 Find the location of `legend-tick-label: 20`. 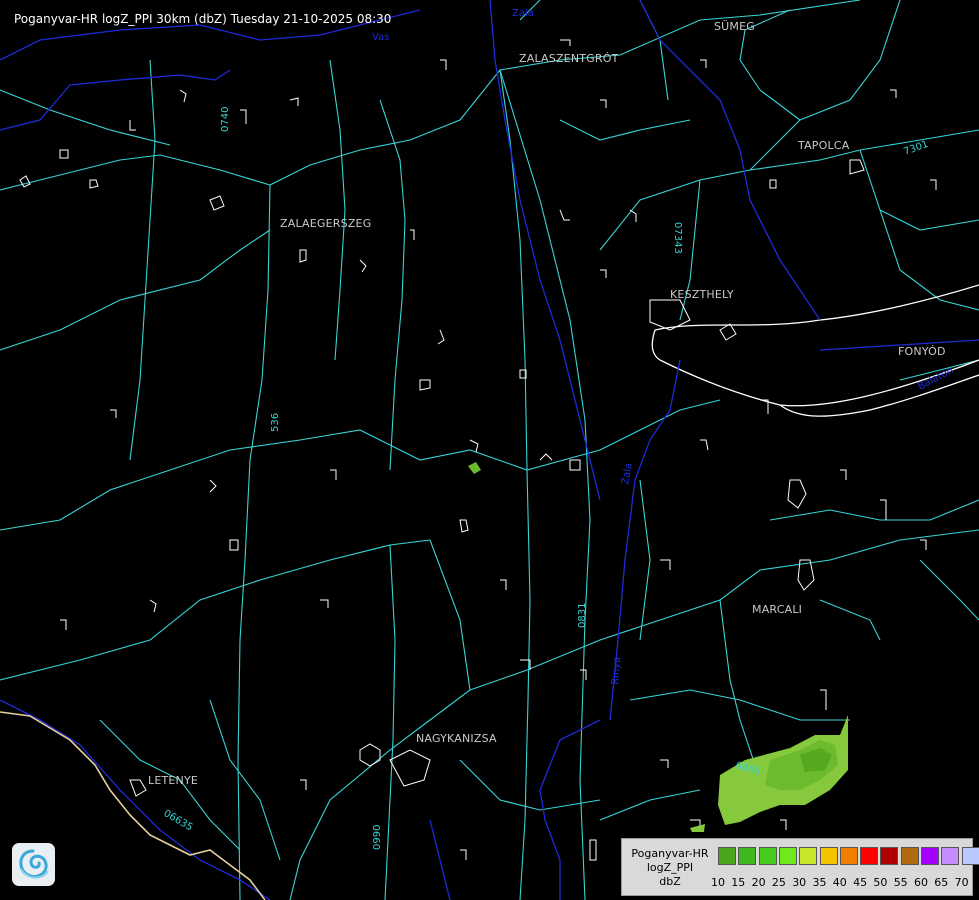

legend-tick-label: 20 is located at coordinates (758, 882).